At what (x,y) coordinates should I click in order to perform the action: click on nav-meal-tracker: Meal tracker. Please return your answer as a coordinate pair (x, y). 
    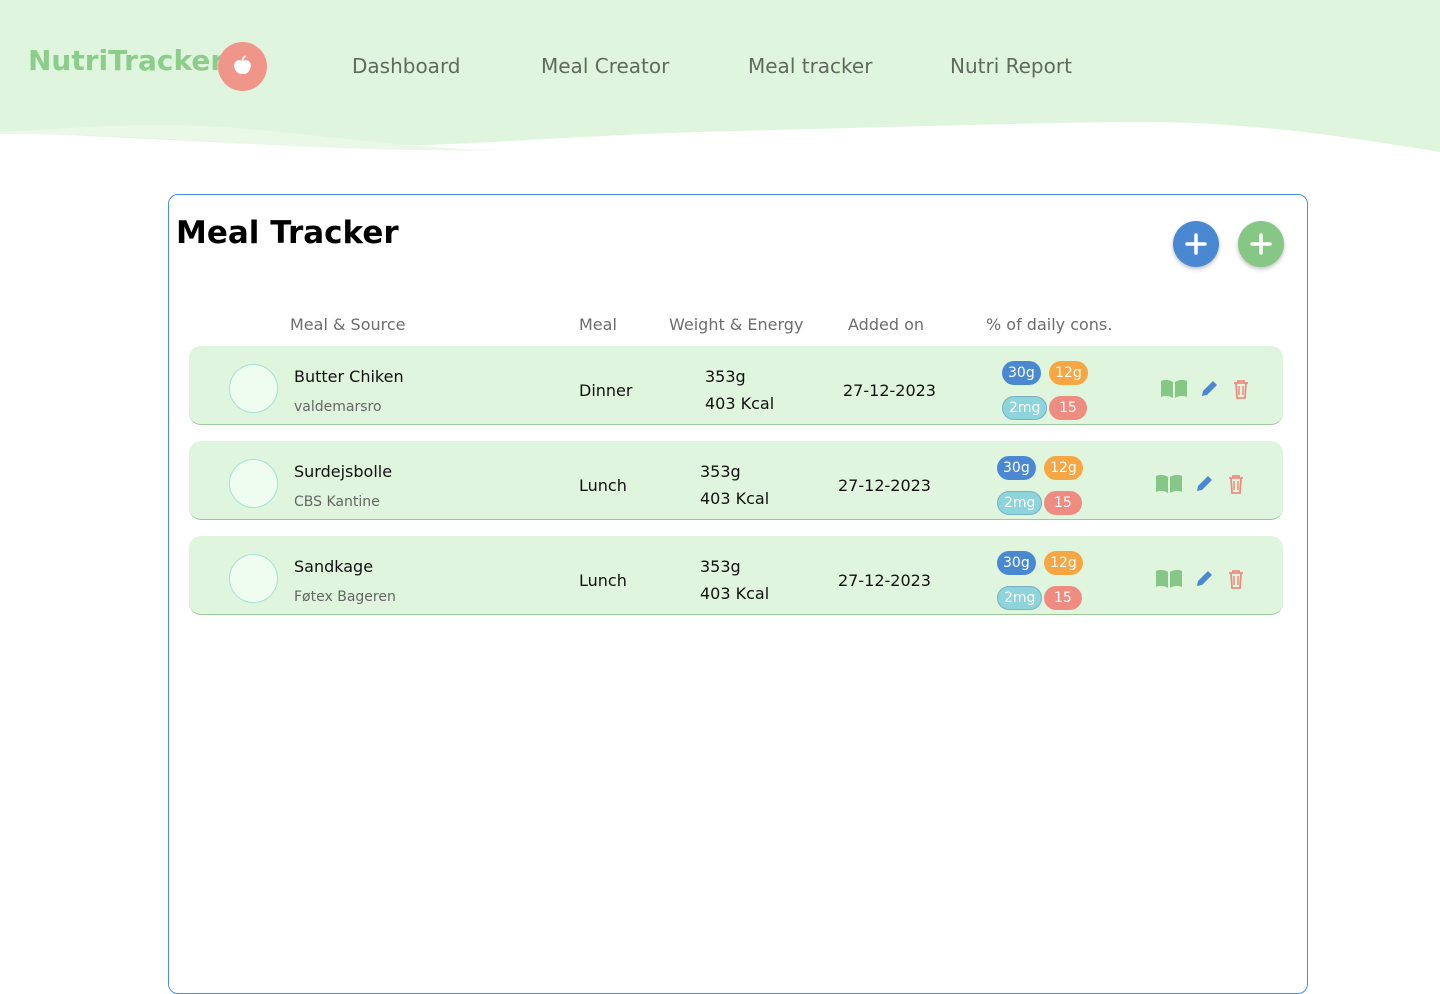
    Looking at the image, I should click on (810, 66).